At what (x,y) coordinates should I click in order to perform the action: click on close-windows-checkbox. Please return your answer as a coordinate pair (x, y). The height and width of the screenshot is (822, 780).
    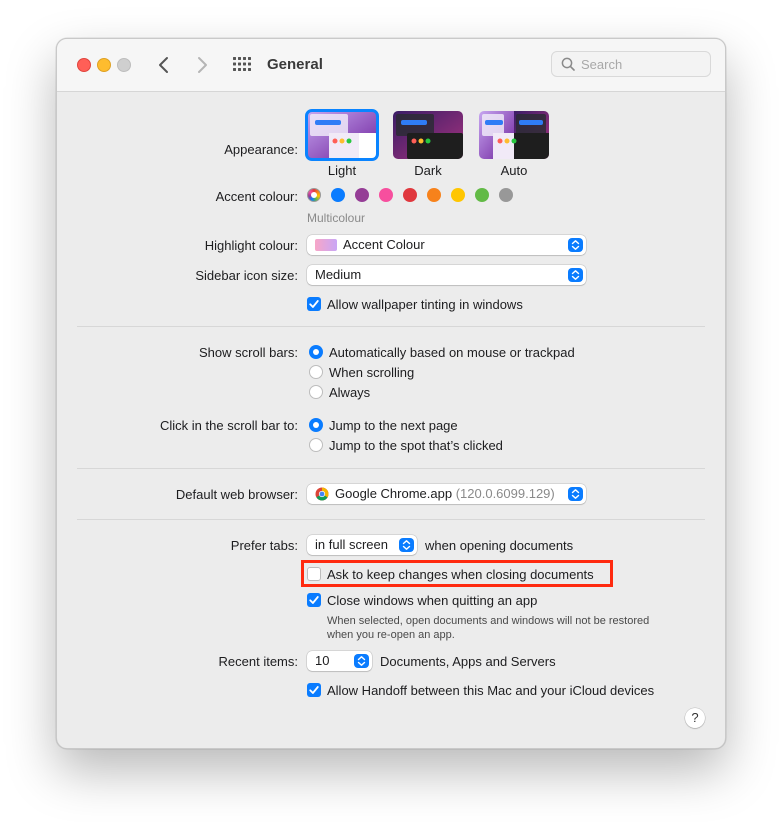
    Looking at the image, I should click on (314, 600).